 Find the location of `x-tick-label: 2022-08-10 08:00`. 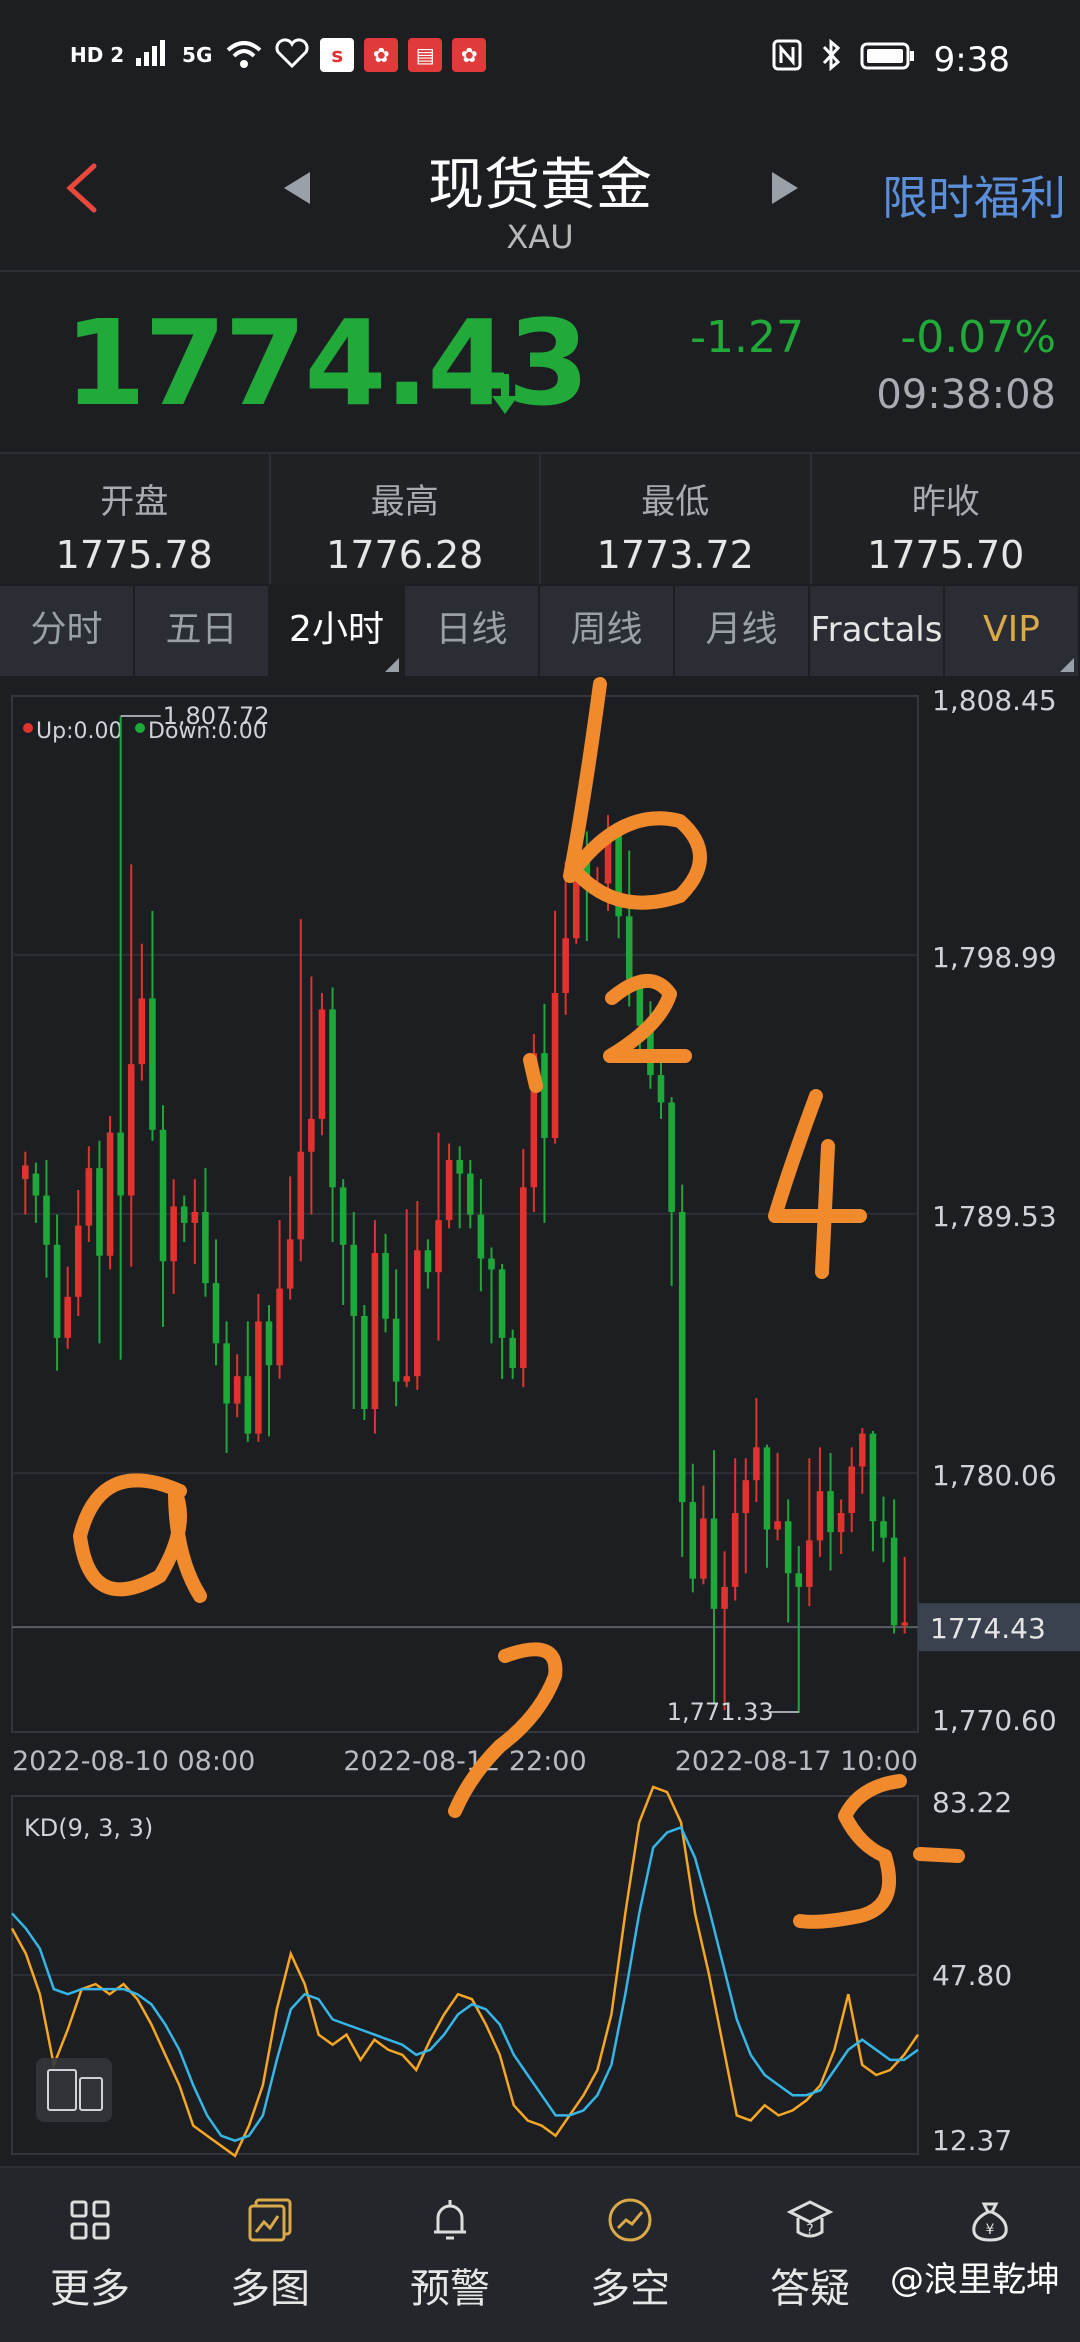

x-tick-label: 2022-08-10 08:00 is located at coordinates (133, 1761).